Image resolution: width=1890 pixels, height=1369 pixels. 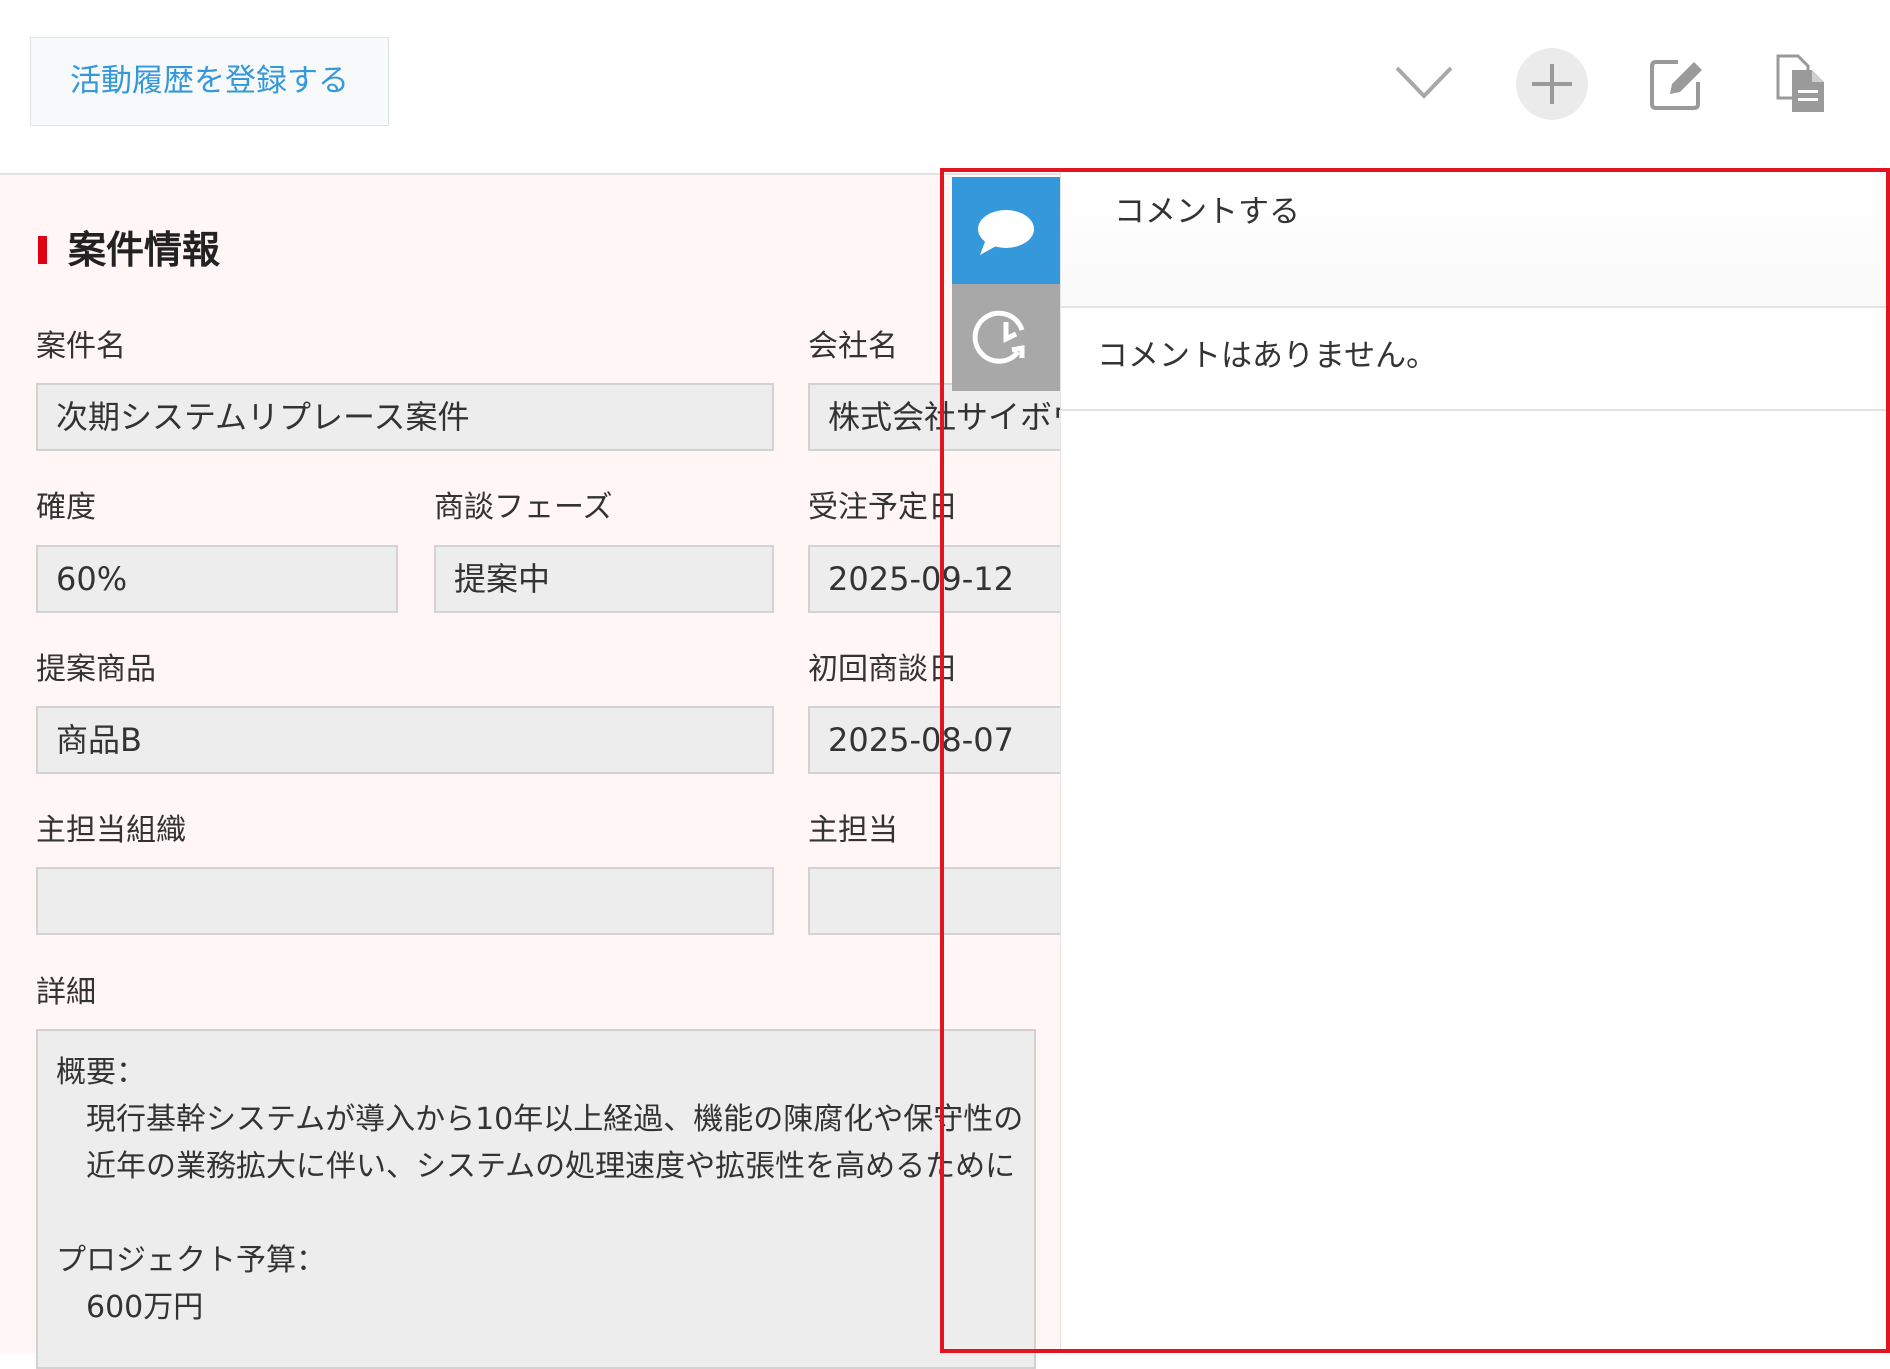 What do you see at coordinates (1801, 84) in the screenshot?
I see `copy-icon` at bounding box center [1801, 84].